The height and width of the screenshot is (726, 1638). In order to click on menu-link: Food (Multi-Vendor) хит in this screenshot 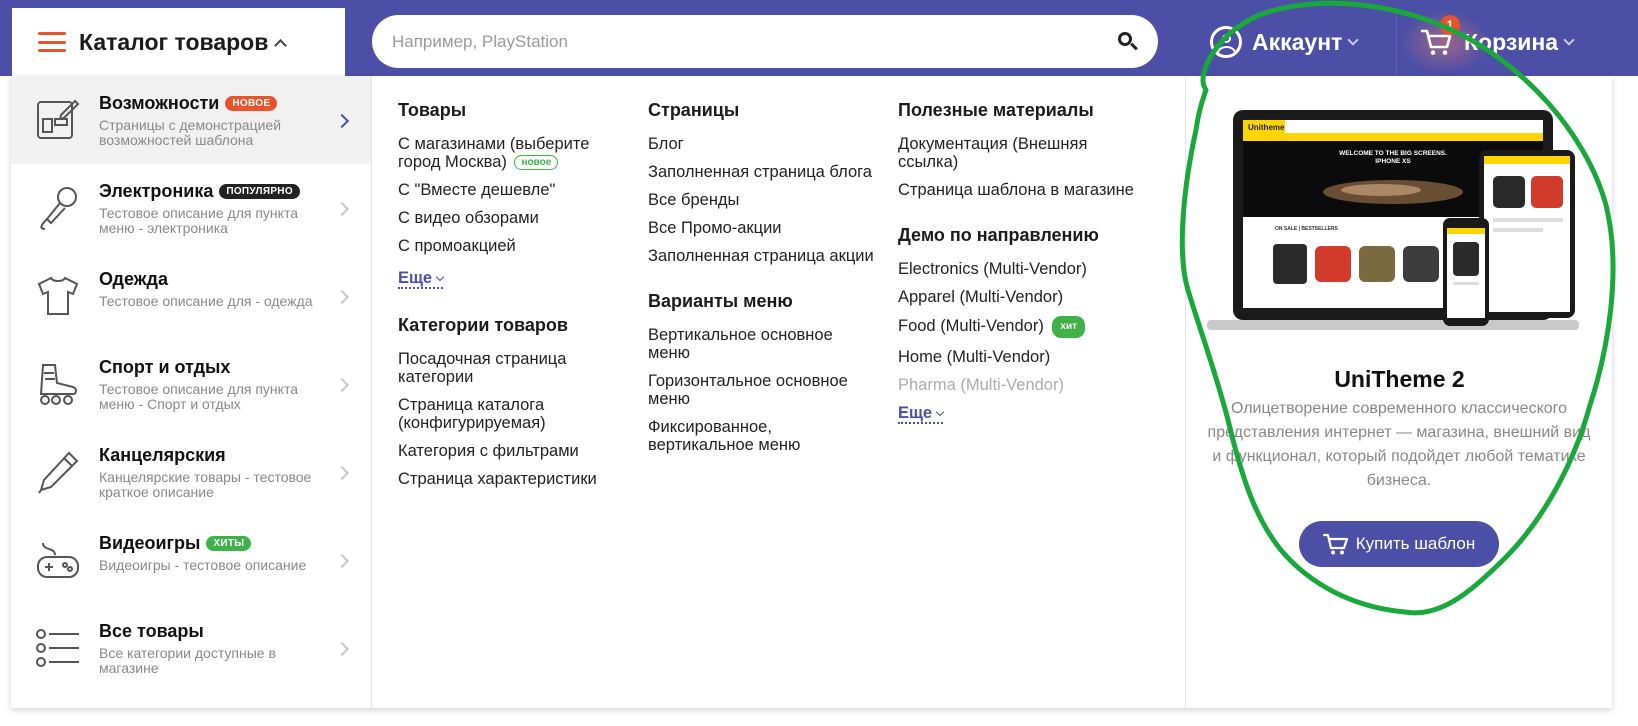, I will do `click(1018, 327)`.